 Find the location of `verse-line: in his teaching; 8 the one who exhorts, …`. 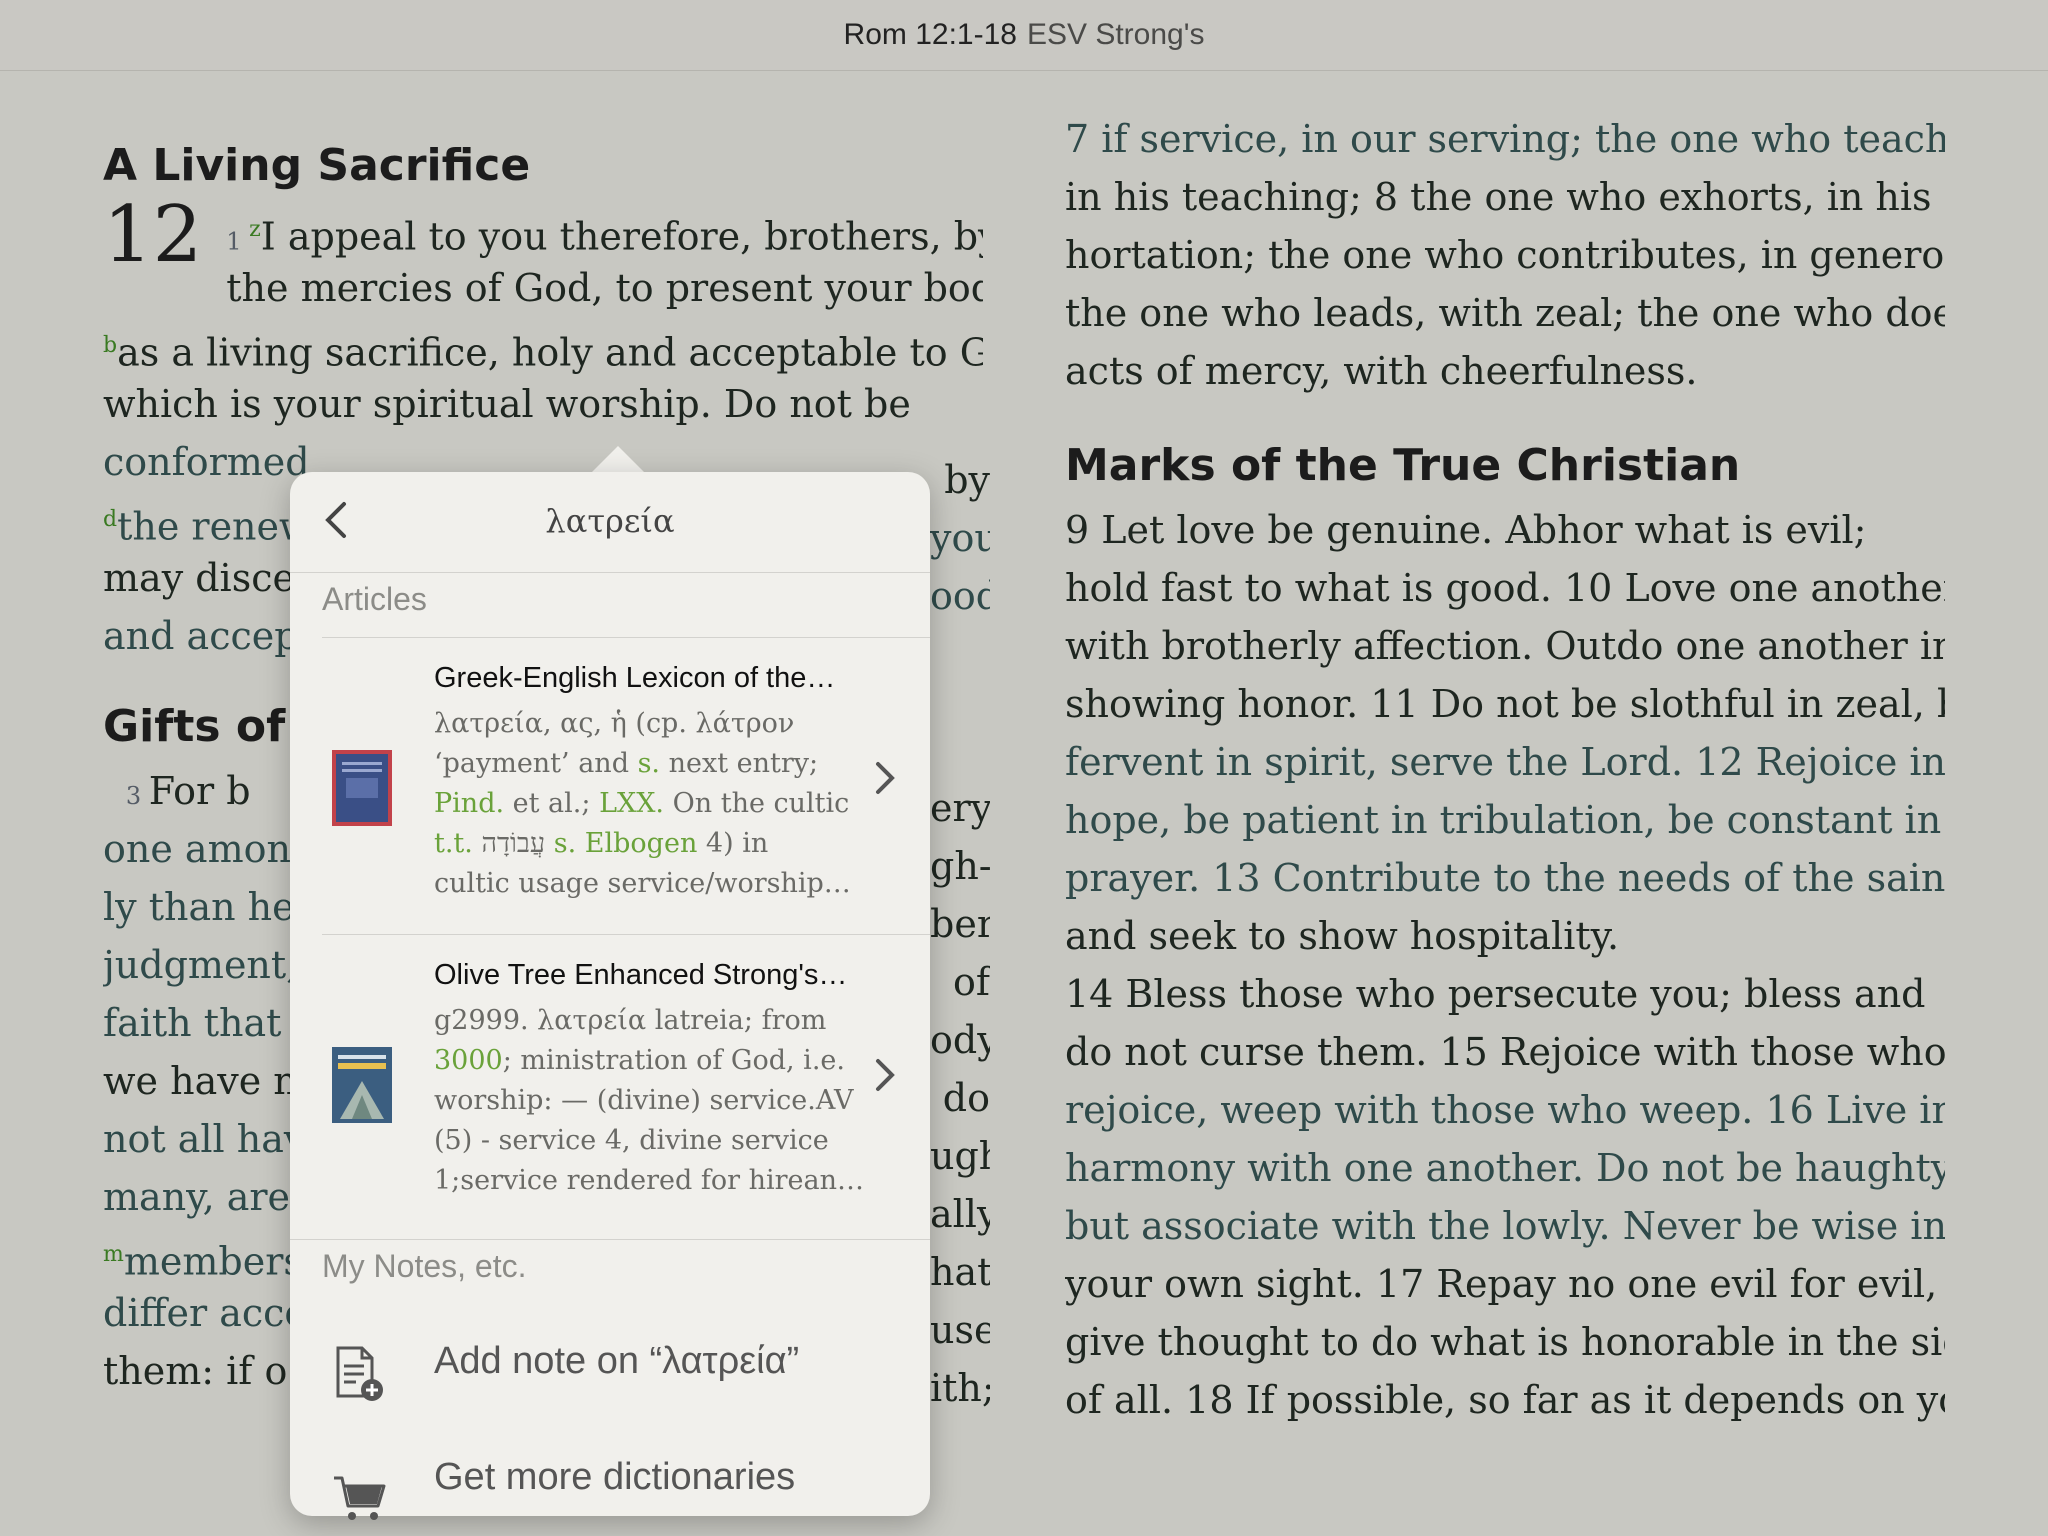

verse-line: in his teaching; 8 the one who exhorts, … is located at coordinates (1505, 197).